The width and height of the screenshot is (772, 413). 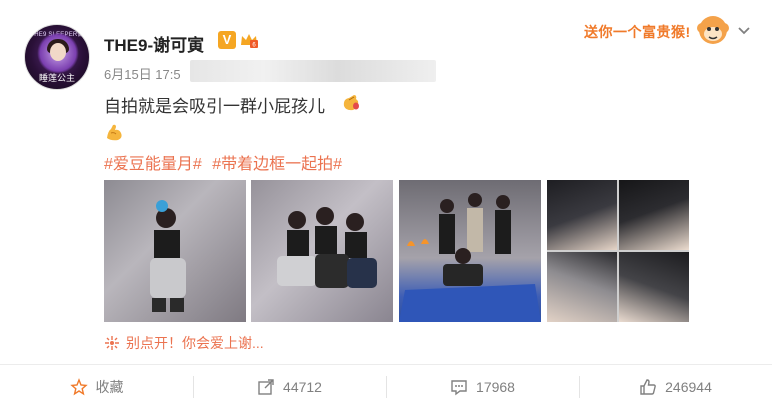 I want to click on verified-badge: V, so click(x=227, y=40).